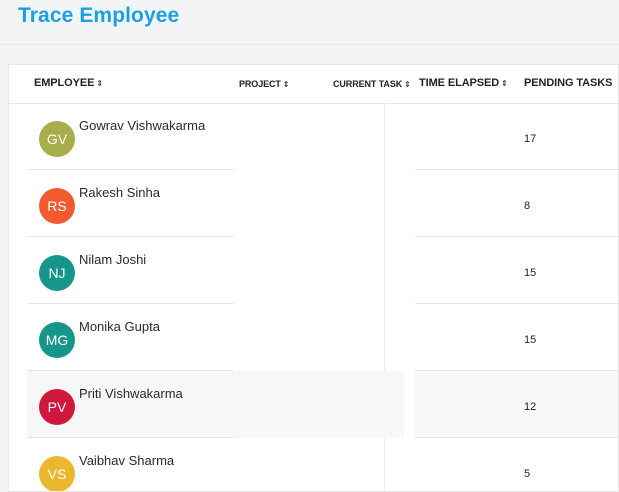 This screenshot has width=619, height=492. Describe the element at coordinates (313, 136) in the screenshot. I see `table-row: GV Gowrav Vishwakarma 17` at that location.